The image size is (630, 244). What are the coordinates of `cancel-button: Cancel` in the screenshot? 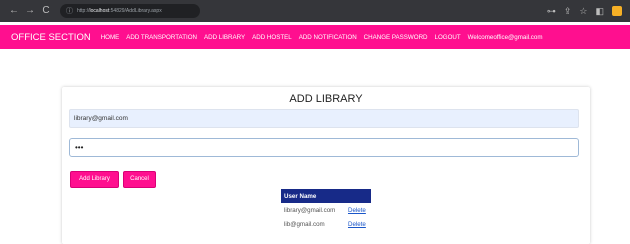 It's located at (139, 179).